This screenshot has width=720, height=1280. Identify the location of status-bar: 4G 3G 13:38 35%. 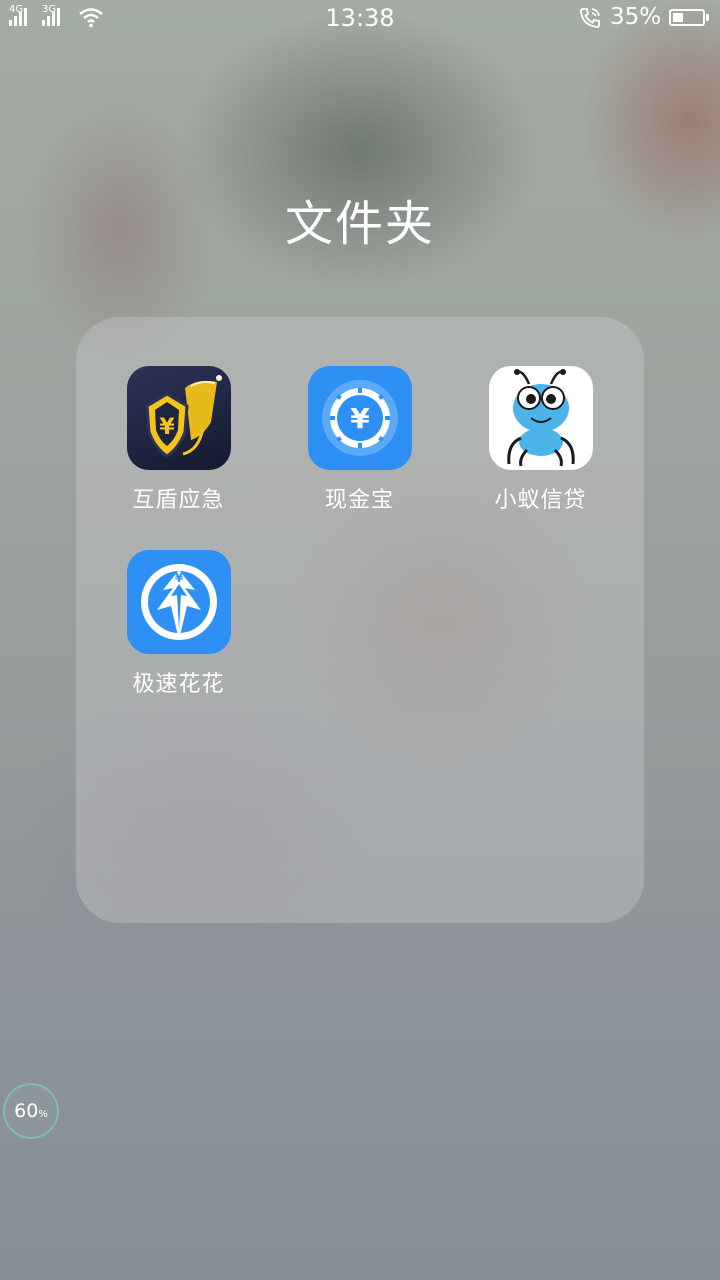
(360, 19).